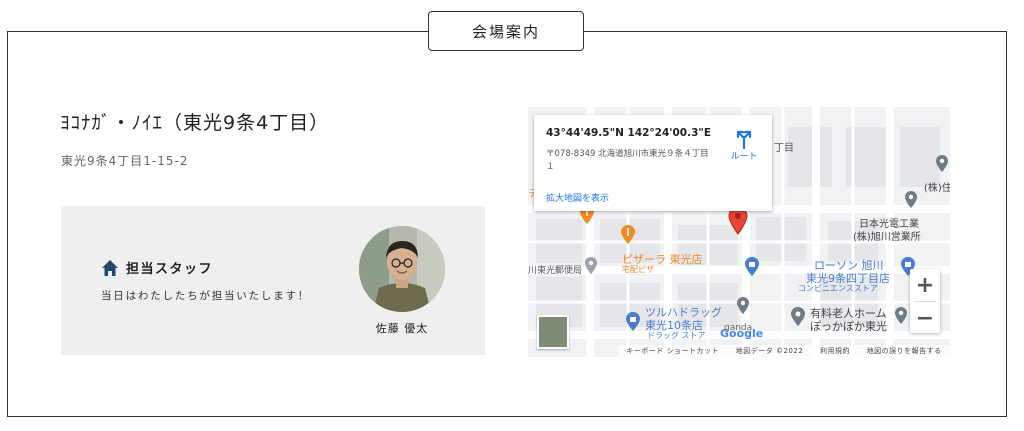  Describe the element at coordinates (125, 161) in the screenshot. I see `venue-address: 東光9条4丁目1-15-2` at that location.